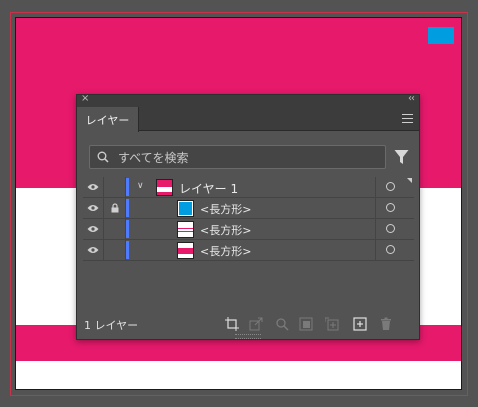 The width and height of the screenshot is (478, 407). Describe the element at coordinates (407, 118) in the screenshot. I see `hamburger-menu-icon` at that location.